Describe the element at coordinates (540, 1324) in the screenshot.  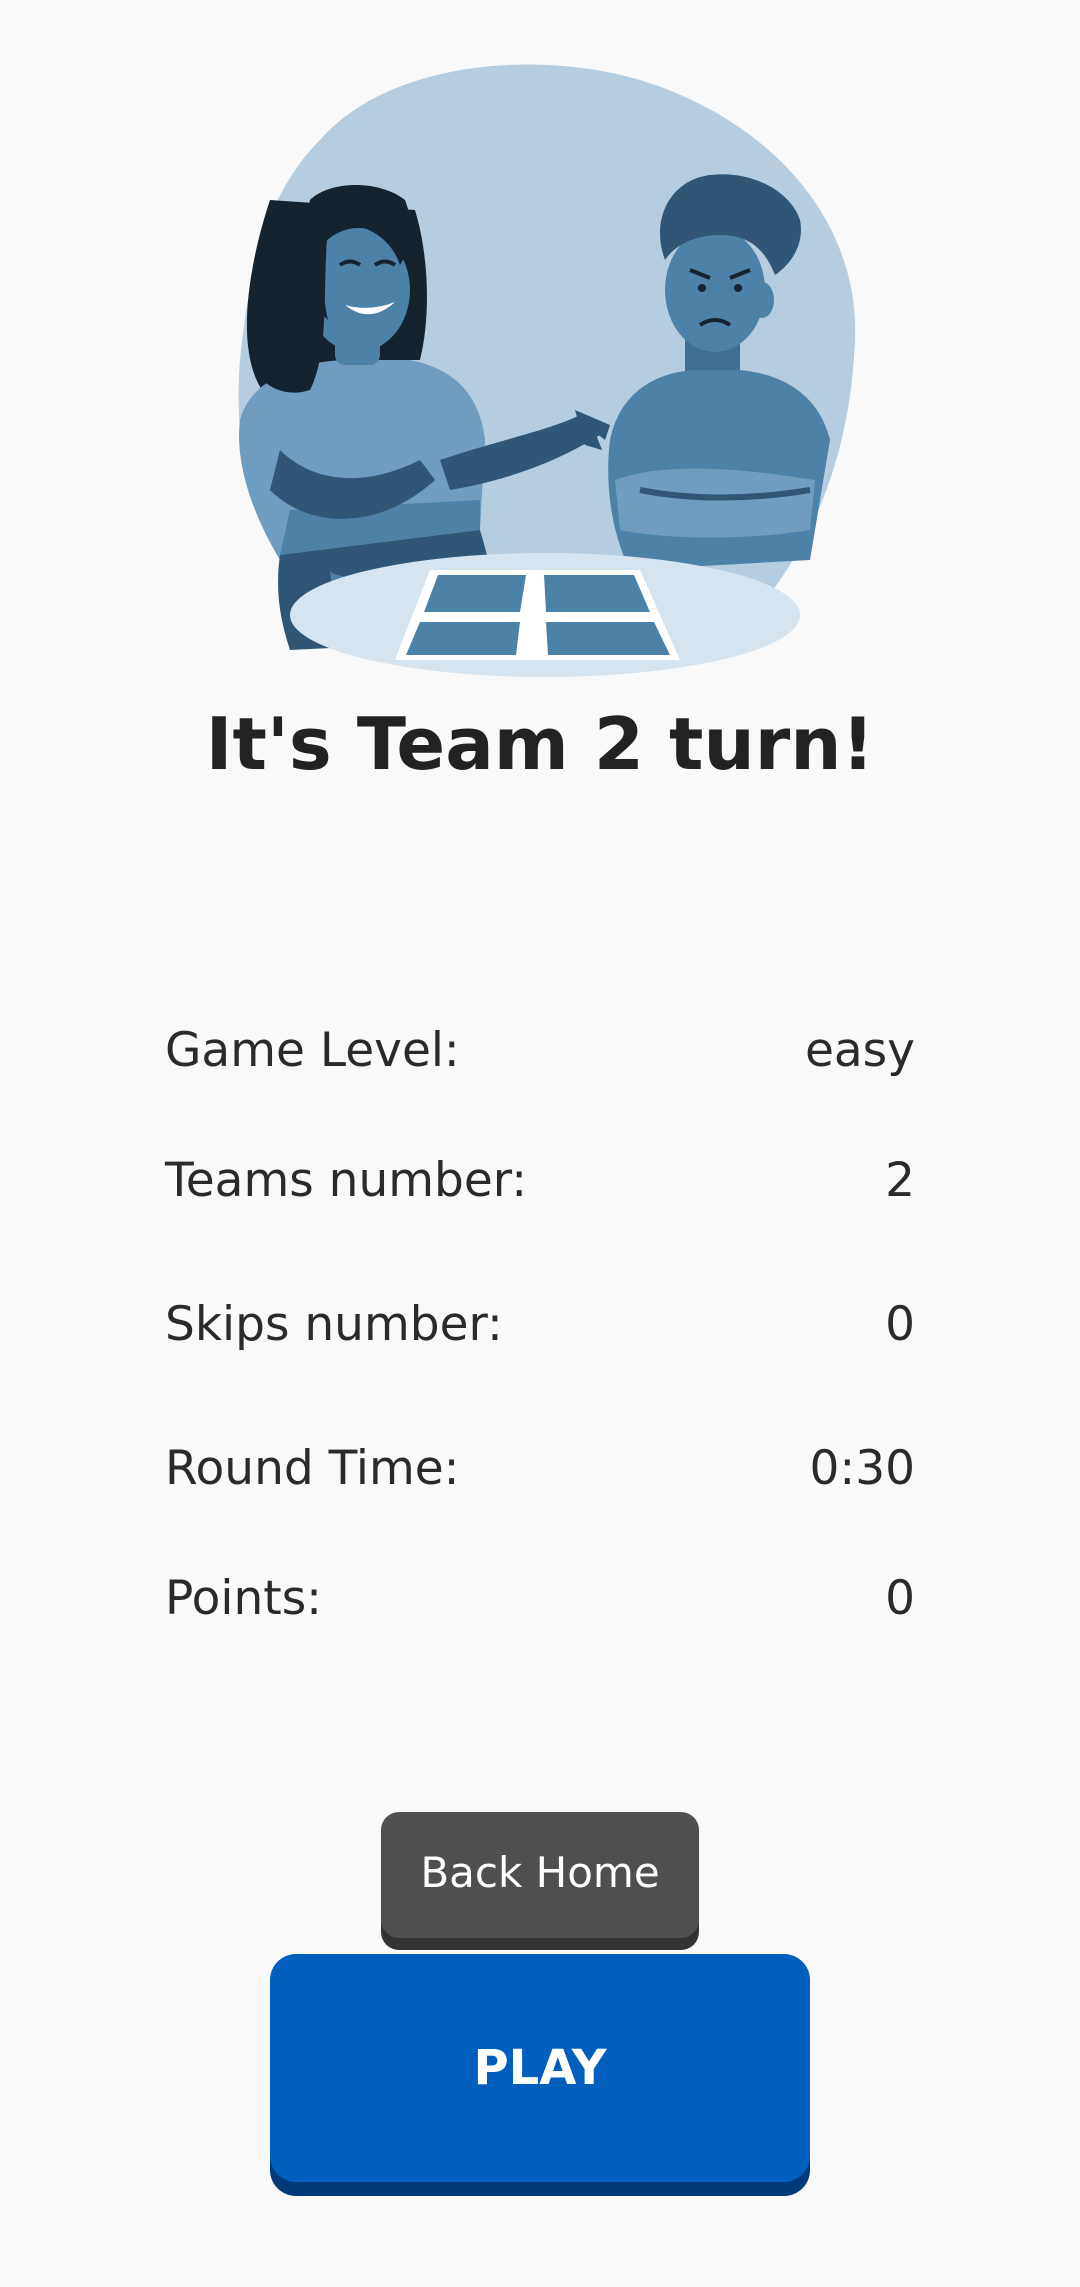
I see `stat-row-skips-number: Skips number: 0` at that location.